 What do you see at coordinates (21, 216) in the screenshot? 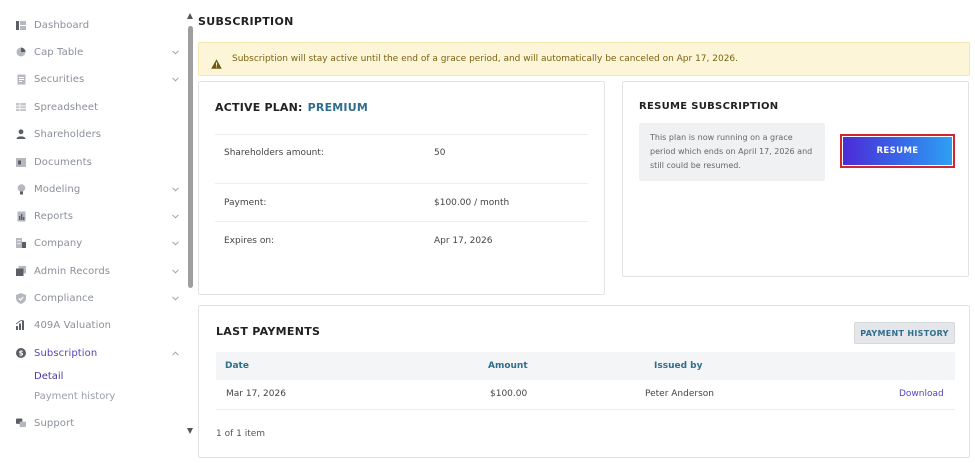
I see `report-icon` at bounding box center [21, 216].